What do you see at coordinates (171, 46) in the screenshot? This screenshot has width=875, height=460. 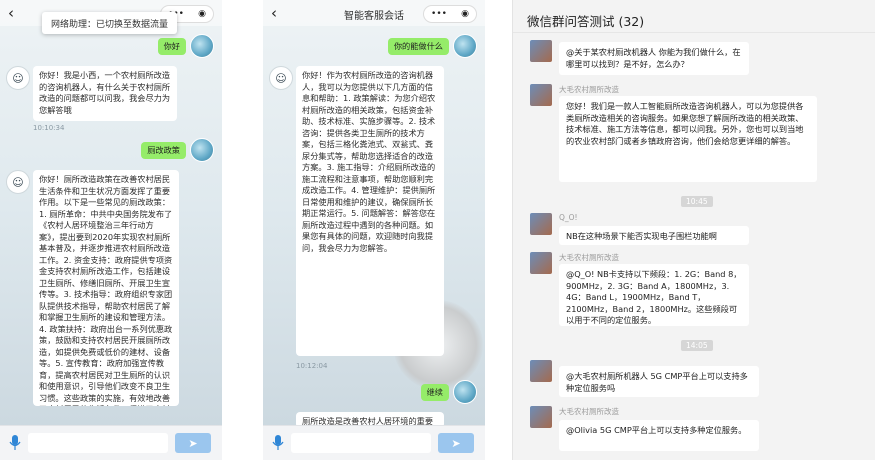 I see `user-message: 你好` at bounding box center [171, 46].